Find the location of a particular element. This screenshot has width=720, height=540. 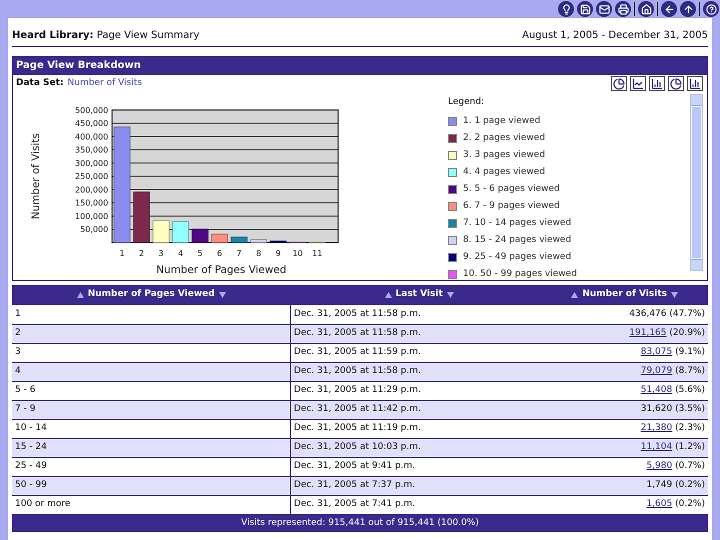

table-cell: 15 - 24 is located at coordinates (31, 447).